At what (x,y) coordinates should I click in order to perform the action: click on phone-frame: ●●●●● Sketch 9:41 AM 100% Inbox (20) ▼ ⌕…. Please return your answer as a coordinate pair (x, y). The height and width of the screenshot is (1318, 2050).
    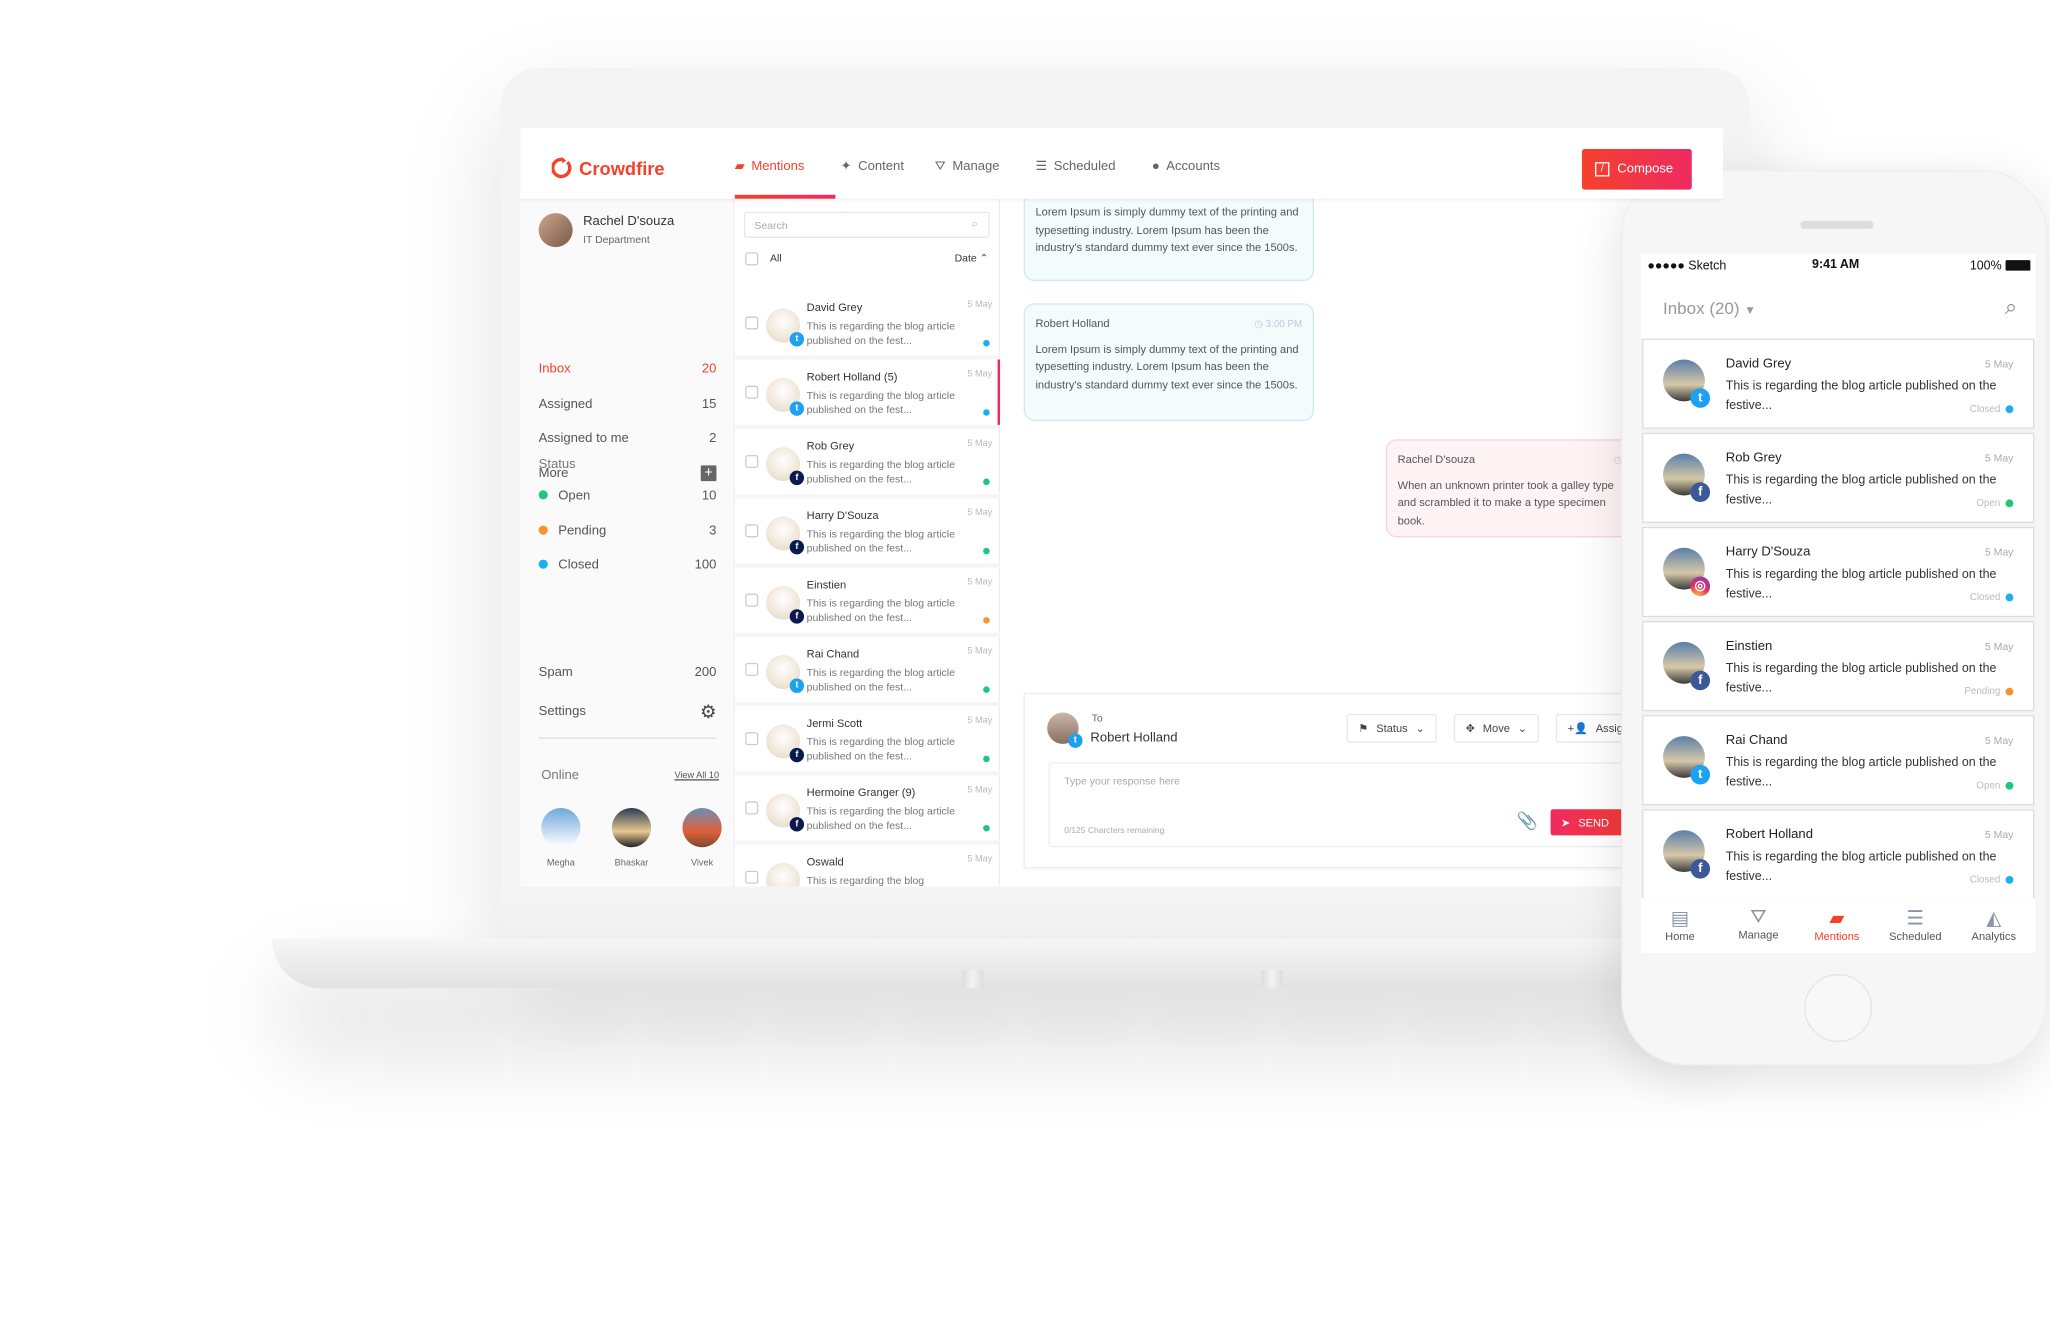
    Looking at the image, I should click on (1834, 617).